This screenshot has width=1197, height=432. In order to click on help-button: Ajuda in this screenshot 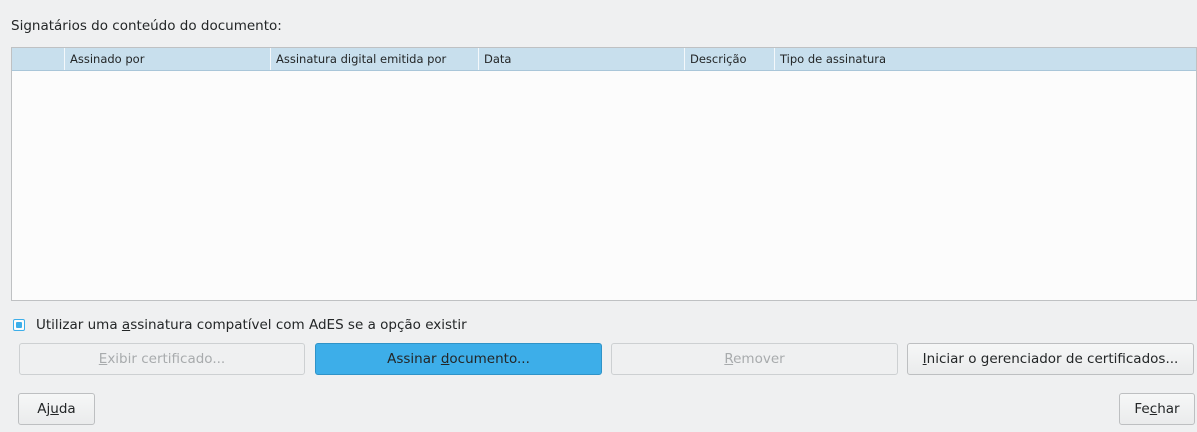, I will do `click(56, 409)`.